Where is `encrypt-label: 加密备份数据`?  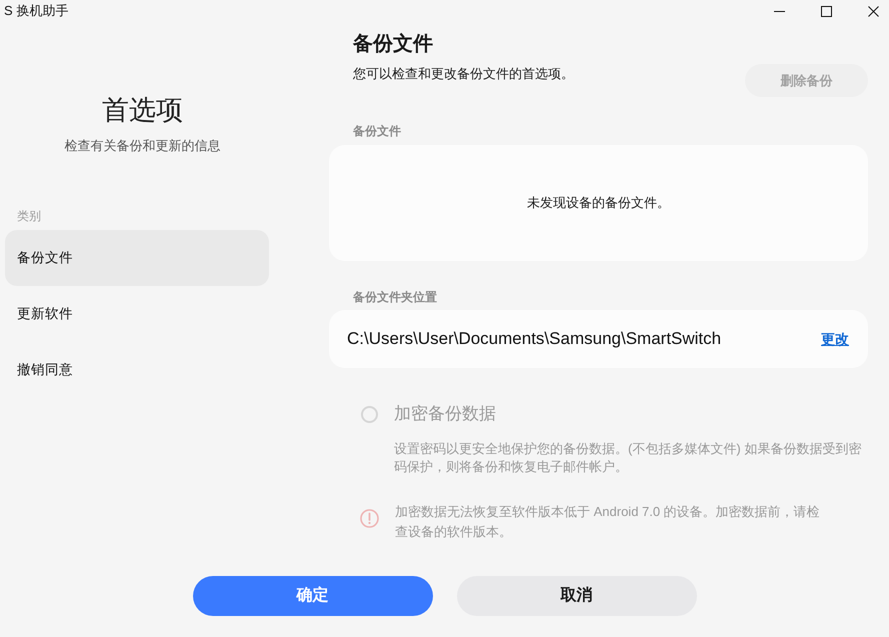
encrypt-label: 加密备份数据 is located at coordinates (445, 414).